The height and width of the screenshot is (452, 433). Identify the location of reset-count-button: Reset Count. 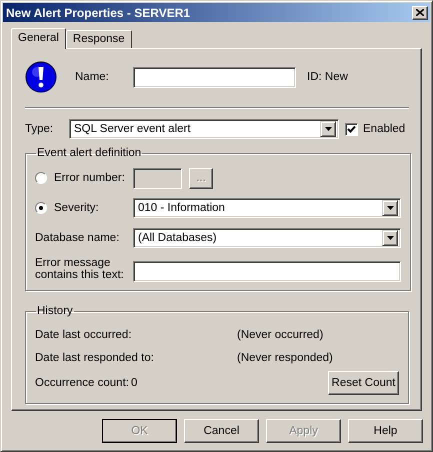
(363, 382).